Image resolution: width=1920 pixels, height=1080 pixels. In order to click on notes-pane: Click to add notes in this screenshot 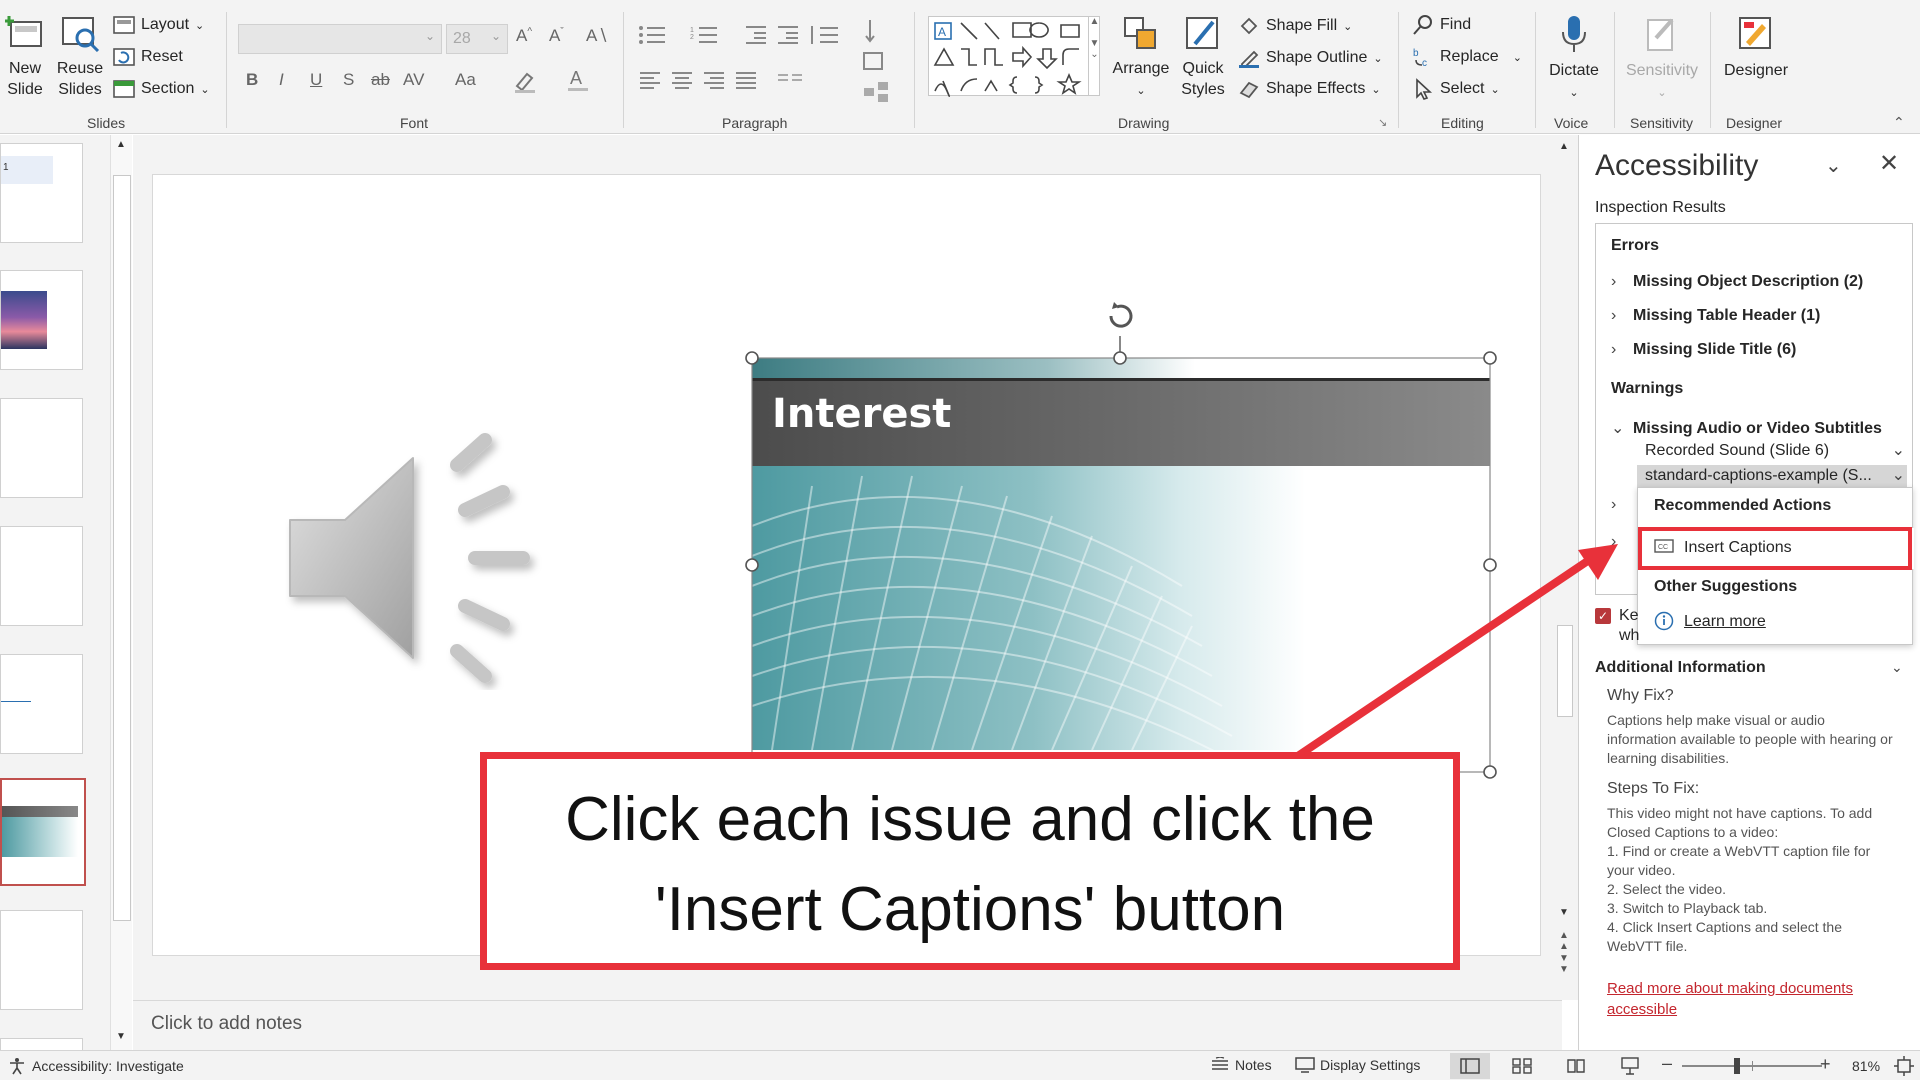, I will do `click(847, 1025)`.